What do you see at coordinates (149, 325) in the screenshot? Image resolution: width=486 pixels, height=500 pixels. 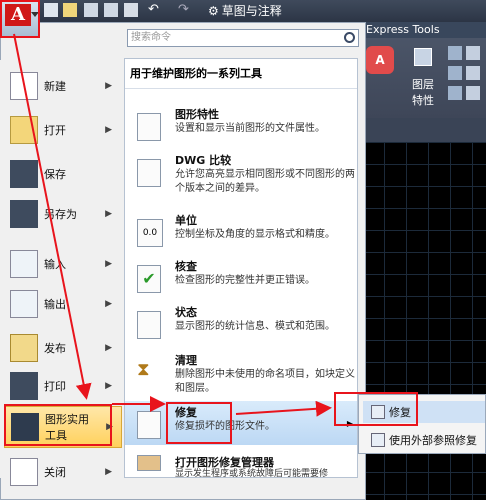 I see `status-chart-icon` at bounding box center [149, 325].